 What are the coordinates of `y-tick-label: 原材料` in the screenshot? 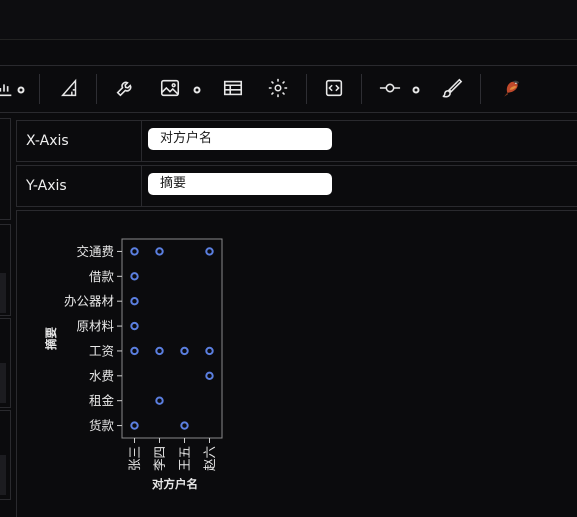 It's located at (95, 326).